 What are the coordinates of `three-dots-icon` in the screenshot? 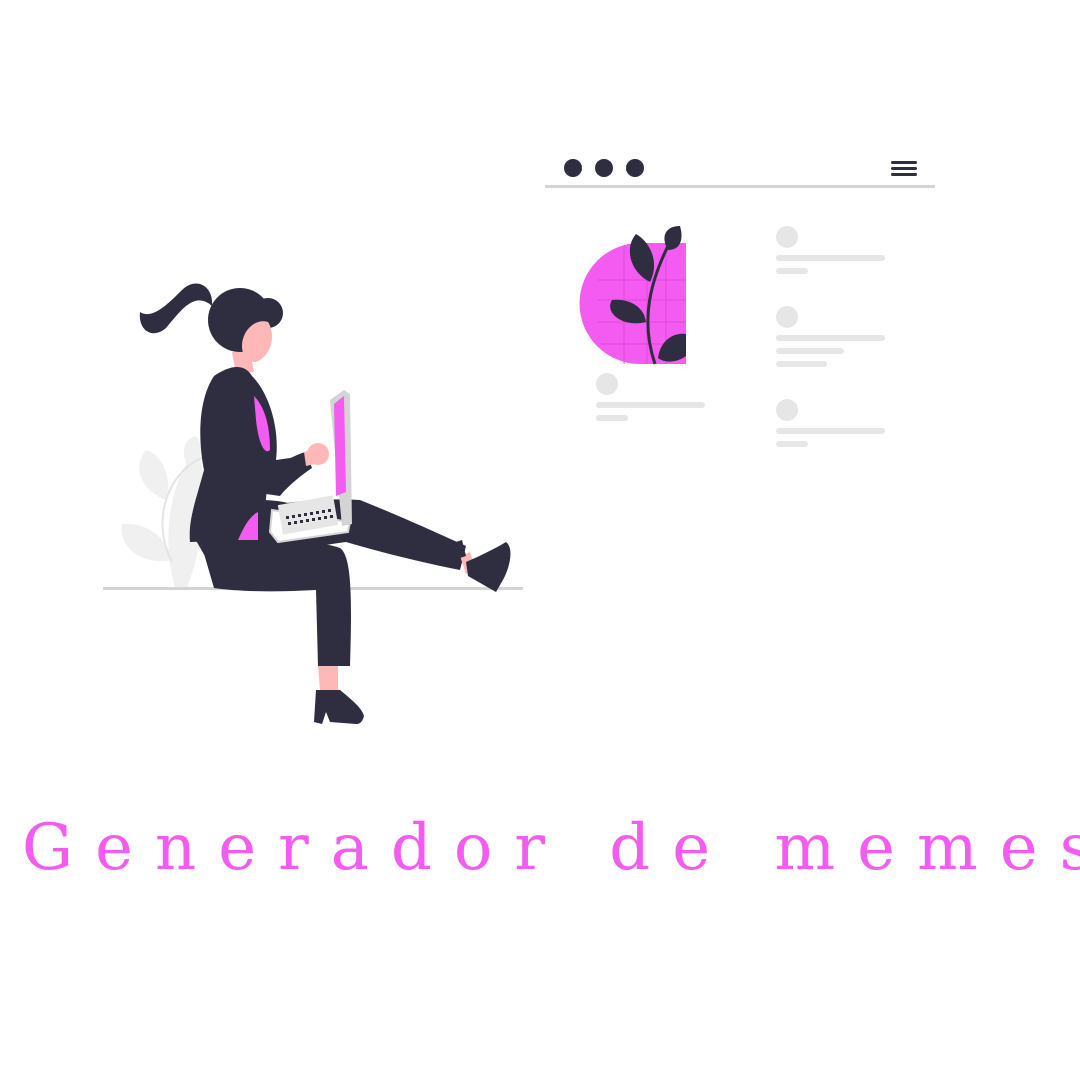 It's located at (604, 168).